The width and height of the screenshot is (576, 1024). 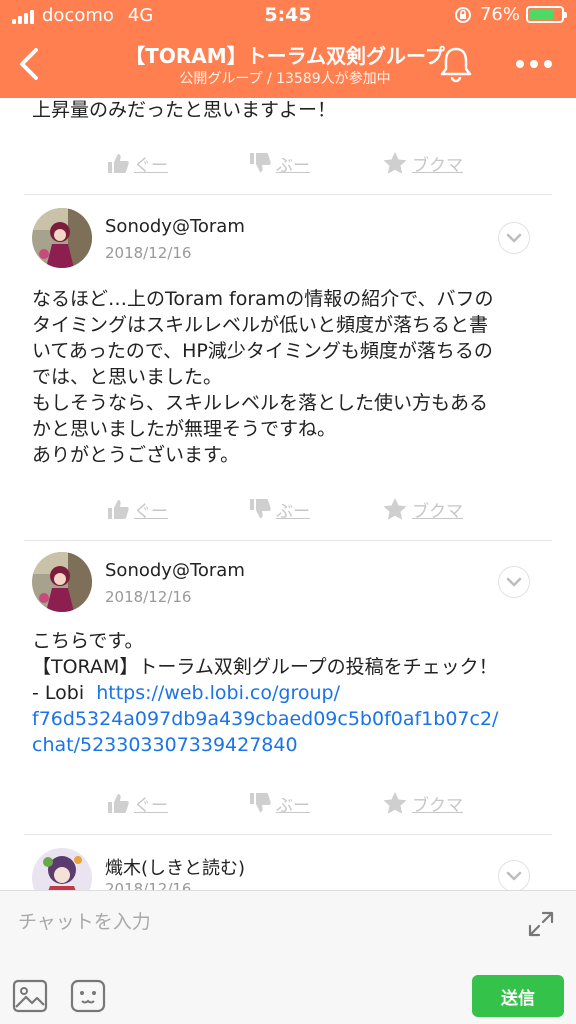 What do you see at coordinates (285, 56) in the screenshot?
I see `group-title: 【TORAM】トーラム双剣グループ` at bounding box center [285, 56].